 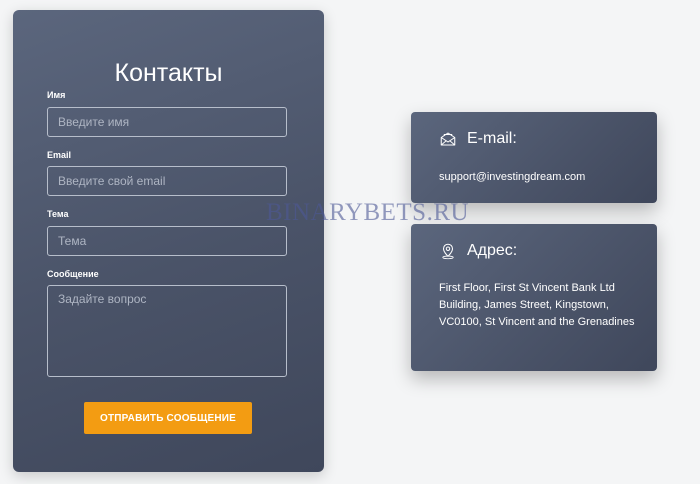 What do you see at coordinates (448, 139) in the screenshot?
I see `envelope-icon` at bounding box center [448, 139].